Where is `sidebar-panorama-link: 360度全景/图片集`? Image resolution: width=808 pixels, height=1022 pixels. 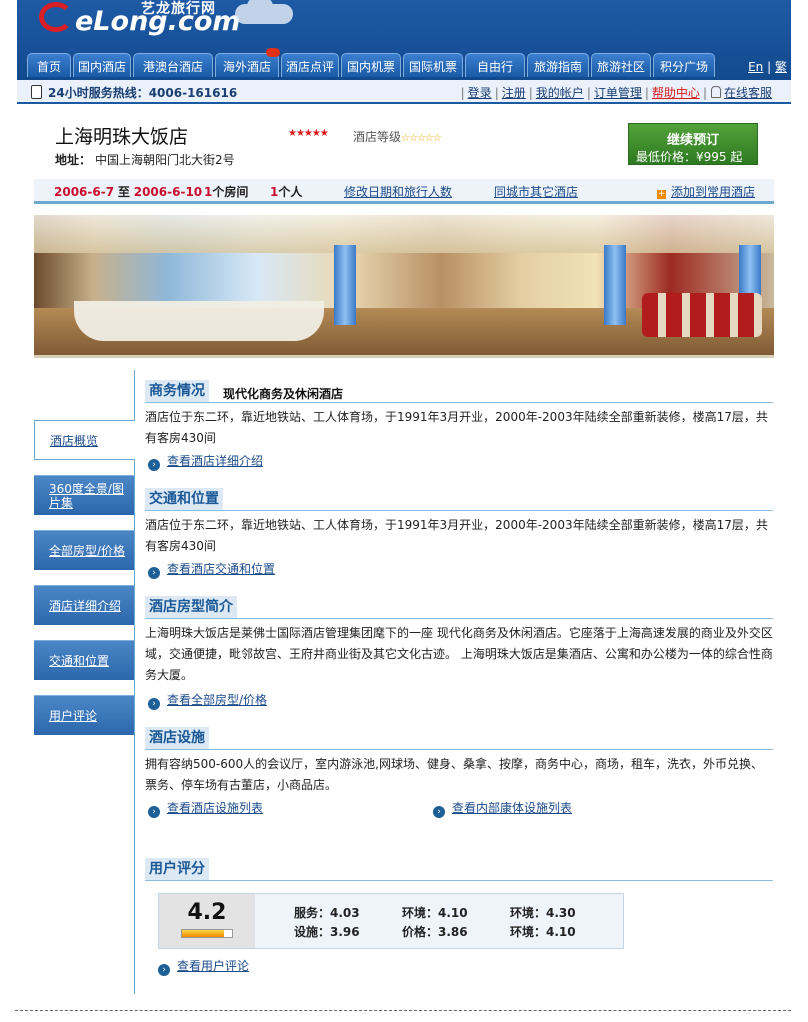
sidebar-panorama-link: 360度全景/图片集 is located at coordinates (91, 496).